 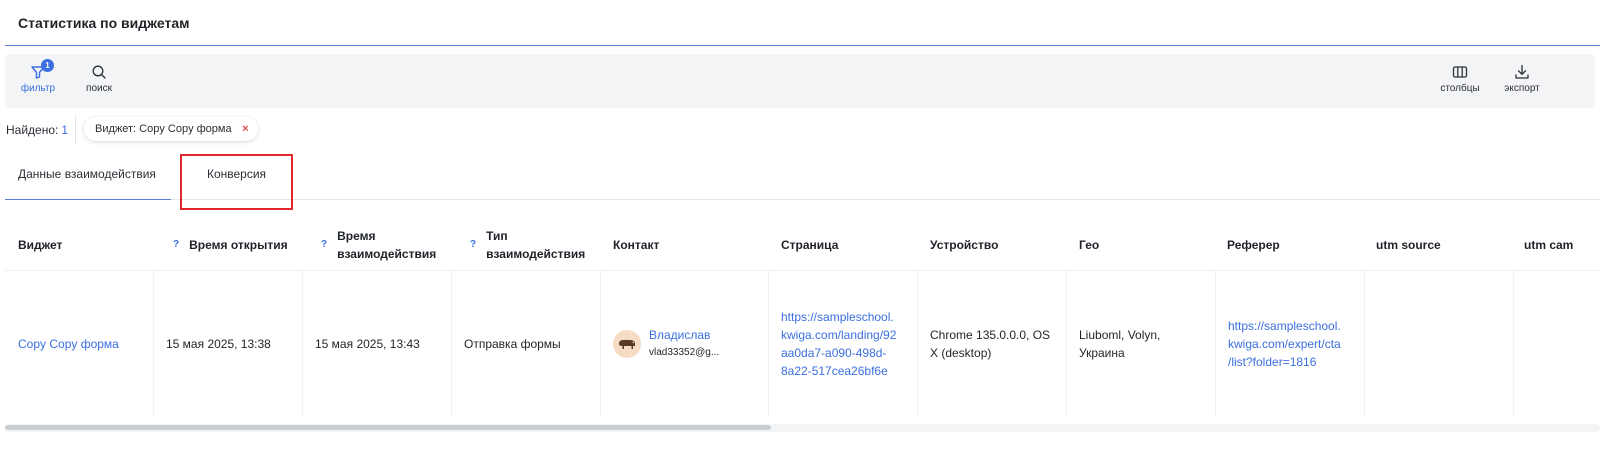 I want to click on found-count: 1, so click(x=65, y=130).